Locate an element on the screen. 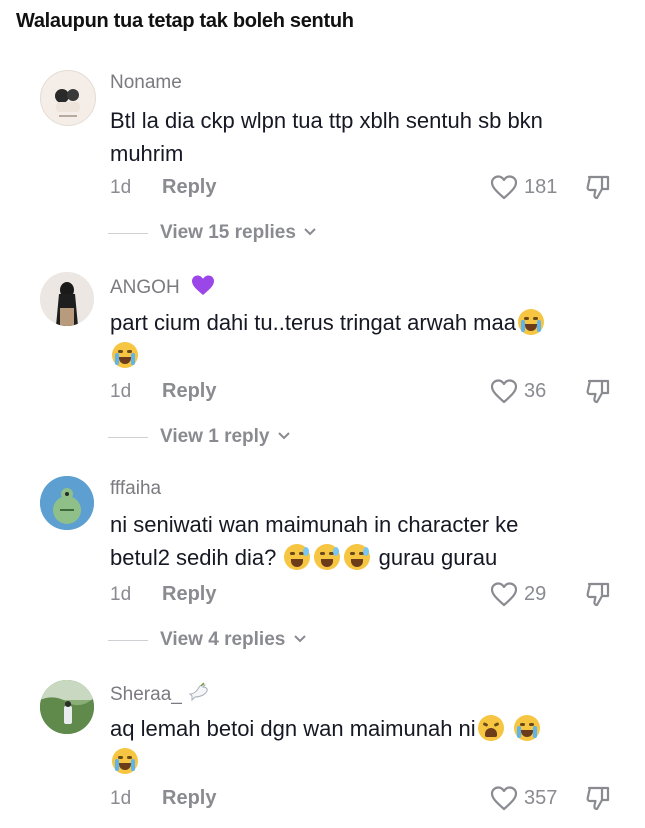 This screenshot has height=828, width=645. like-count: 36 is located at coordinates (535, 391).